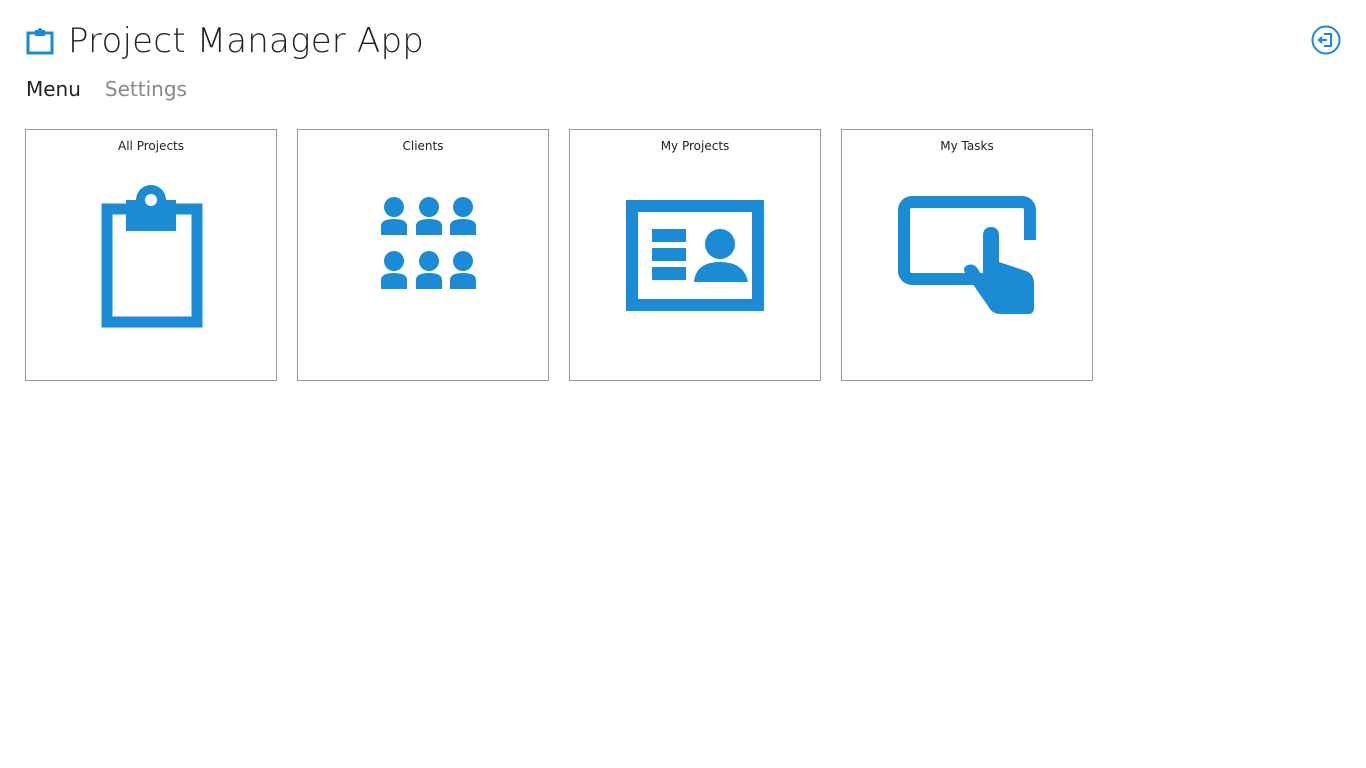 This screenshot has height=768, width=1366. I want to click on tile-my-projects: My Projects, so click(695, 255).